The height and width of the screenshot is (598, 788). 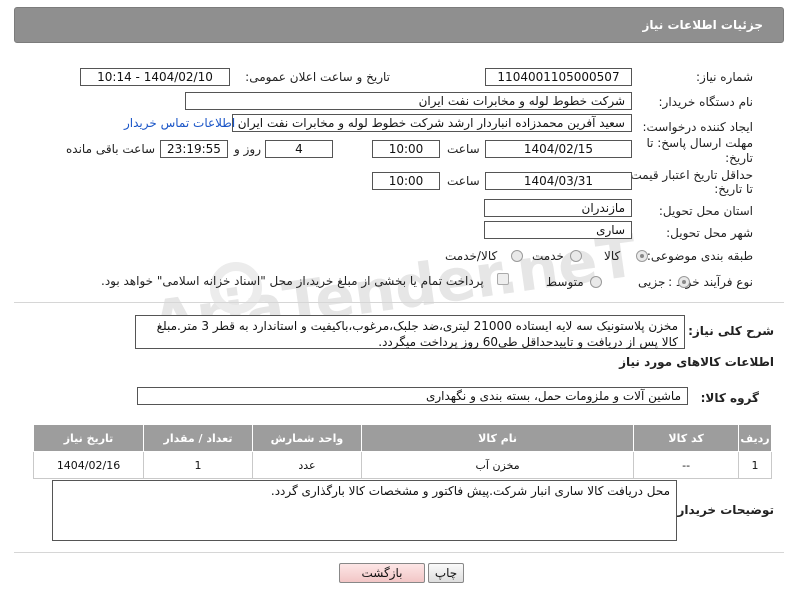 What do you see at coordinates (558, 181) in the screenshot?
I see `price-date-field: 1404/03/31` at bounding box center [558, 181].